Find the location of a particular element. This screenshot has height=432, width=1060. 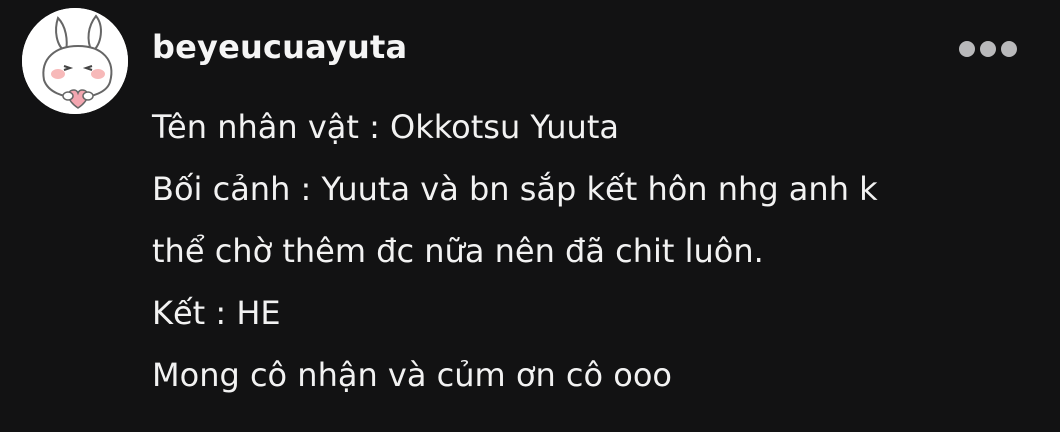

more-options-button is located at coordinates (988, 49).